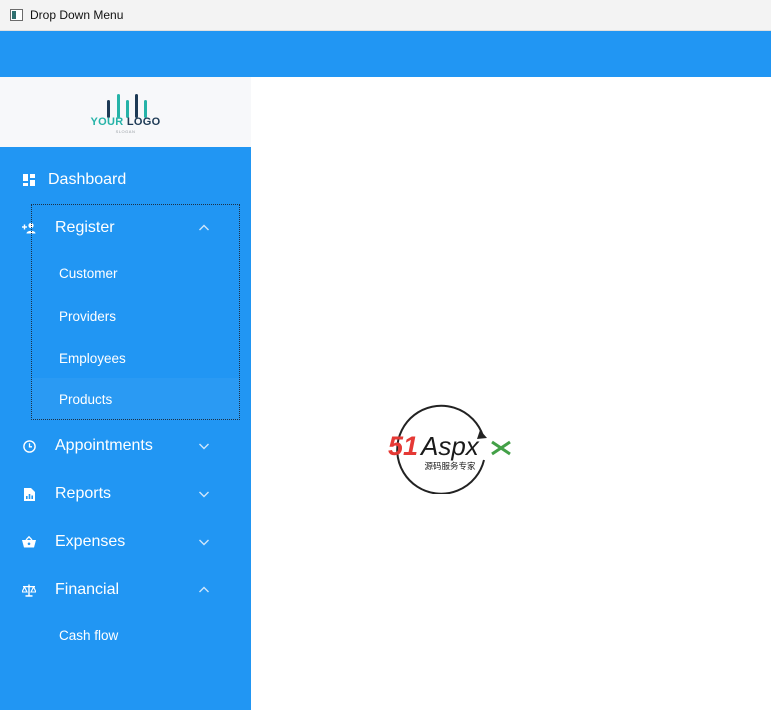 The image size is (771, 710). Describe the element at coordinates (450, 466) in the screenshot. I see `watermark-tagline: 源码服务专家` at that location.